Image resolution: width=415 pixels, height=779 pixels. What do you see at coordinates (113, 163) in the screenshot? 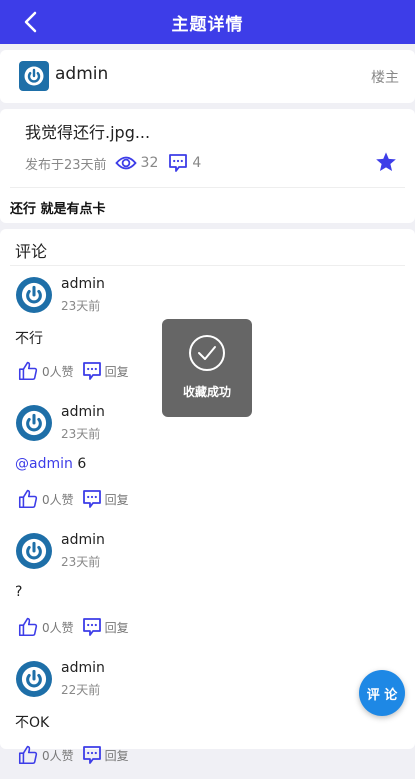
I see `topic-meta: 发布于23天前 32 4` at bounding box center [113, 163].